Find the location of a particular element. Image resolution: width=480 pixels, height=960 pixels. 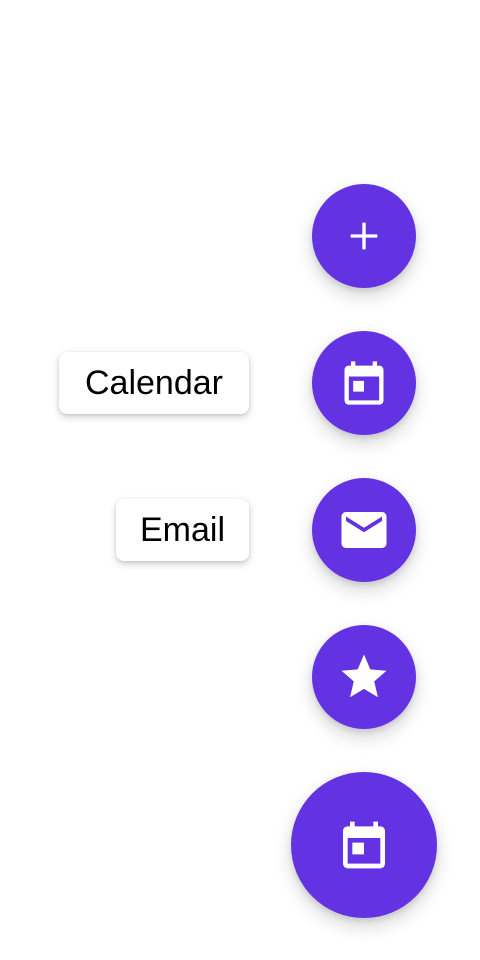

email-action-label: Email is located at coordinates (182, 530).